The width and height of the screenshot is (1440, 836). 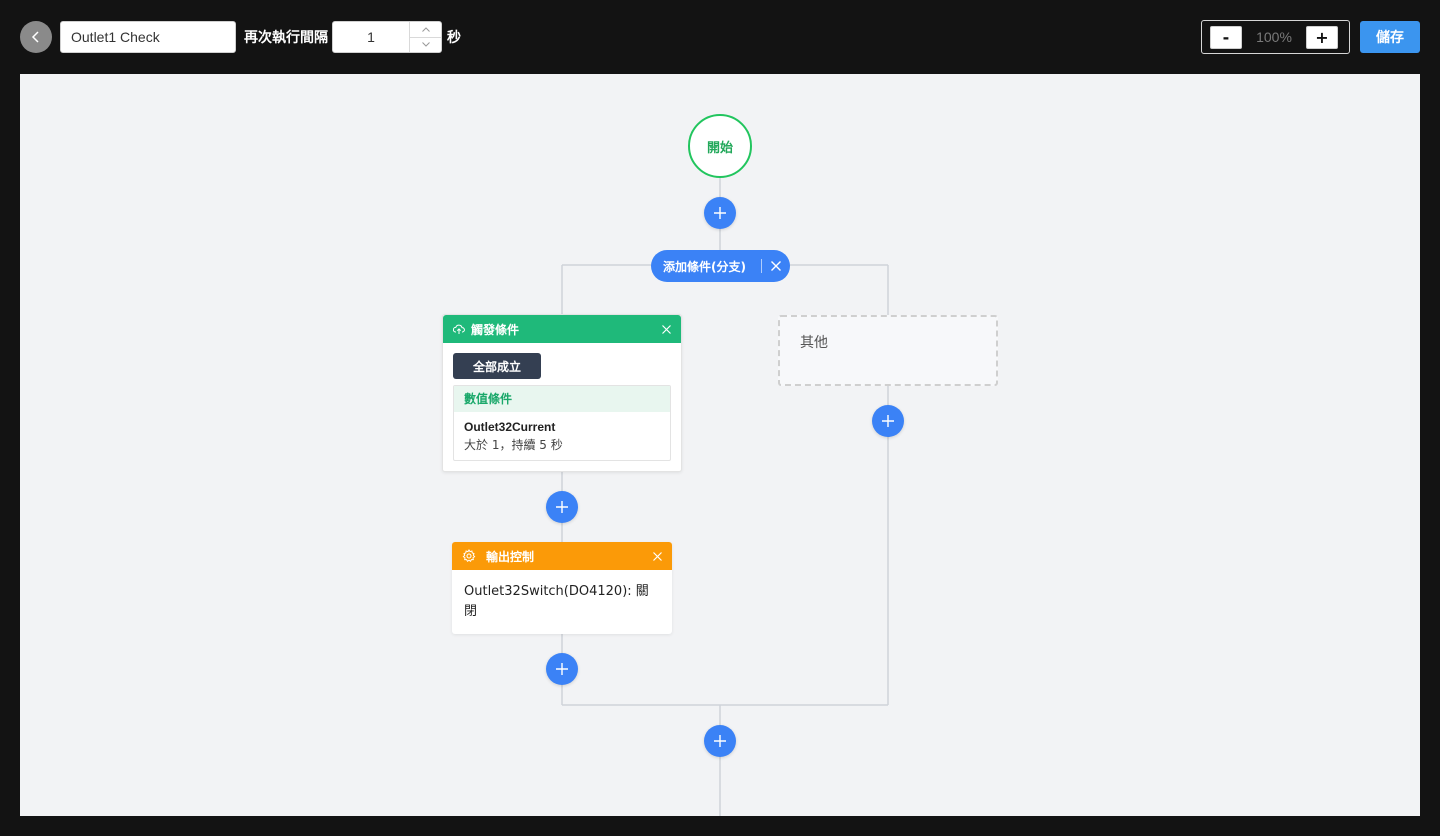 I want to click on output-card-header: 輸出控制, so click(x=562, y=556).